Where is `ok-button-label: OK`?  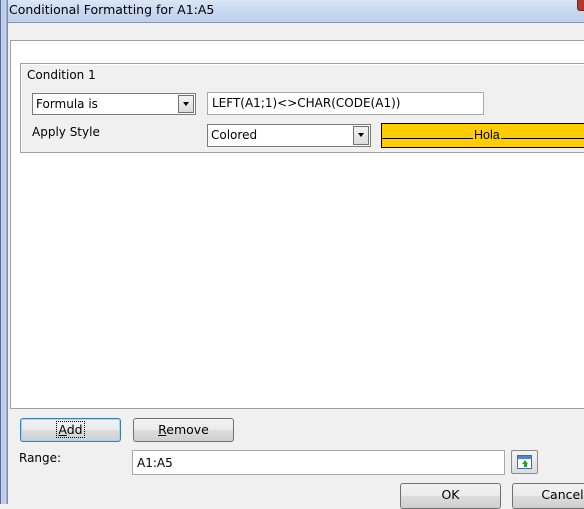 ok-button-label: OK is located at coordinates (450, 494).